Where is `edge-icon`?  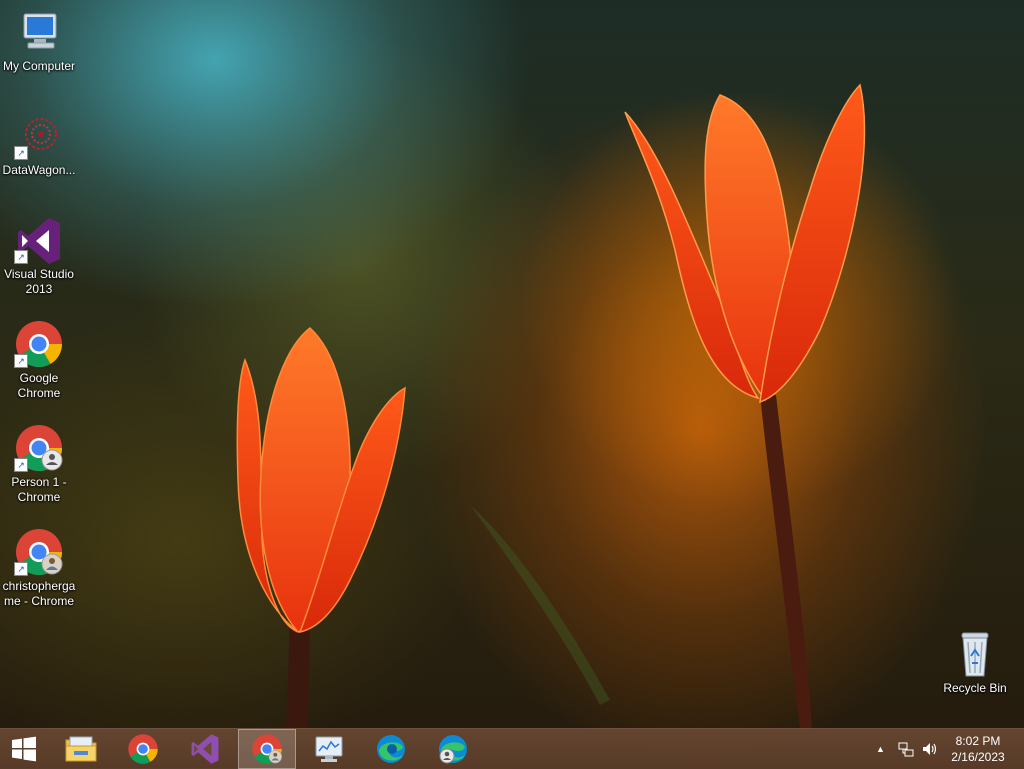
edge-icon is located at coordinates (391, 749).